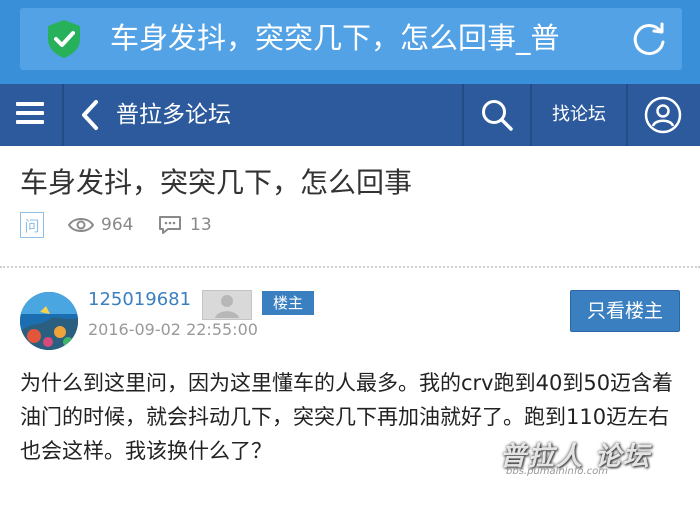 Image resolution: width=700 pixels, height=505 pixels. Describe the element at coordinates (90, 115) in the screenshot. I see `back-chevron-icon` at that location.